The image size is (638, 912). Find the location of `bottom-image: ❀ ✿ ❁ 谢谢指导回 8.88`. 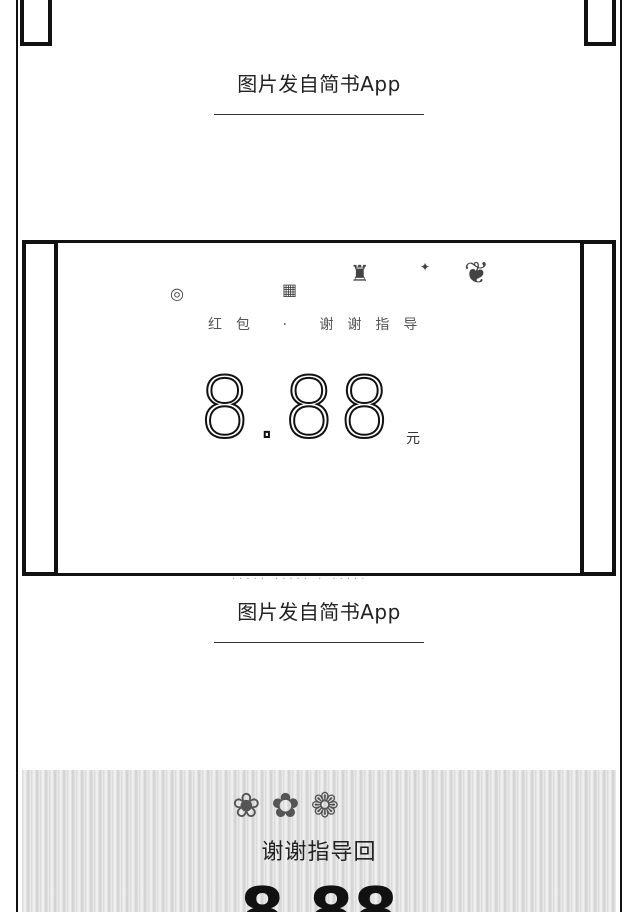

bottom-image: ❀ ✿ ❁ 谢谢指导回 8.88 is located at coordinates (319, 841).